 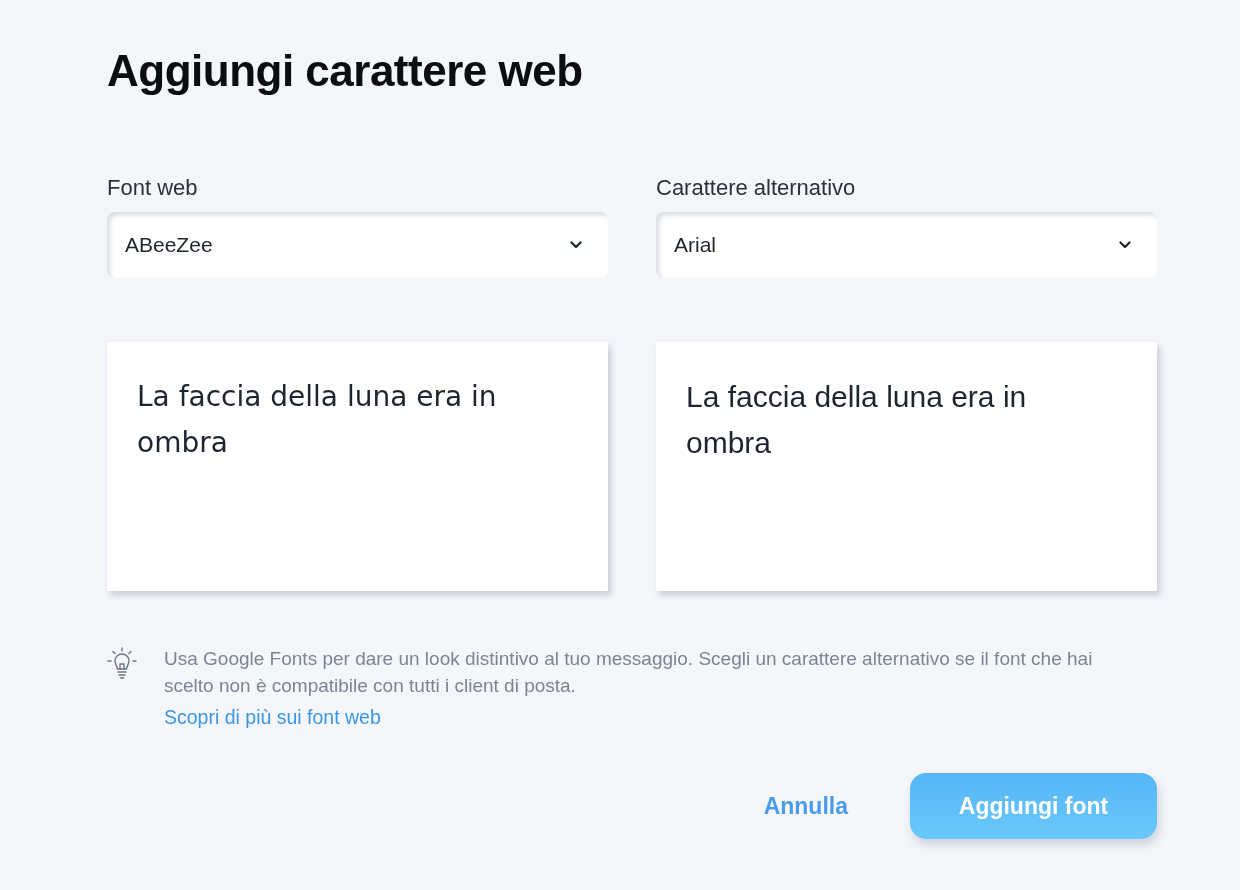 What do you see at coordinates (272, 717) in the screenshot?
I see `learn-more-link: Scopri di più sui font web` at bounding box center [272, 717].